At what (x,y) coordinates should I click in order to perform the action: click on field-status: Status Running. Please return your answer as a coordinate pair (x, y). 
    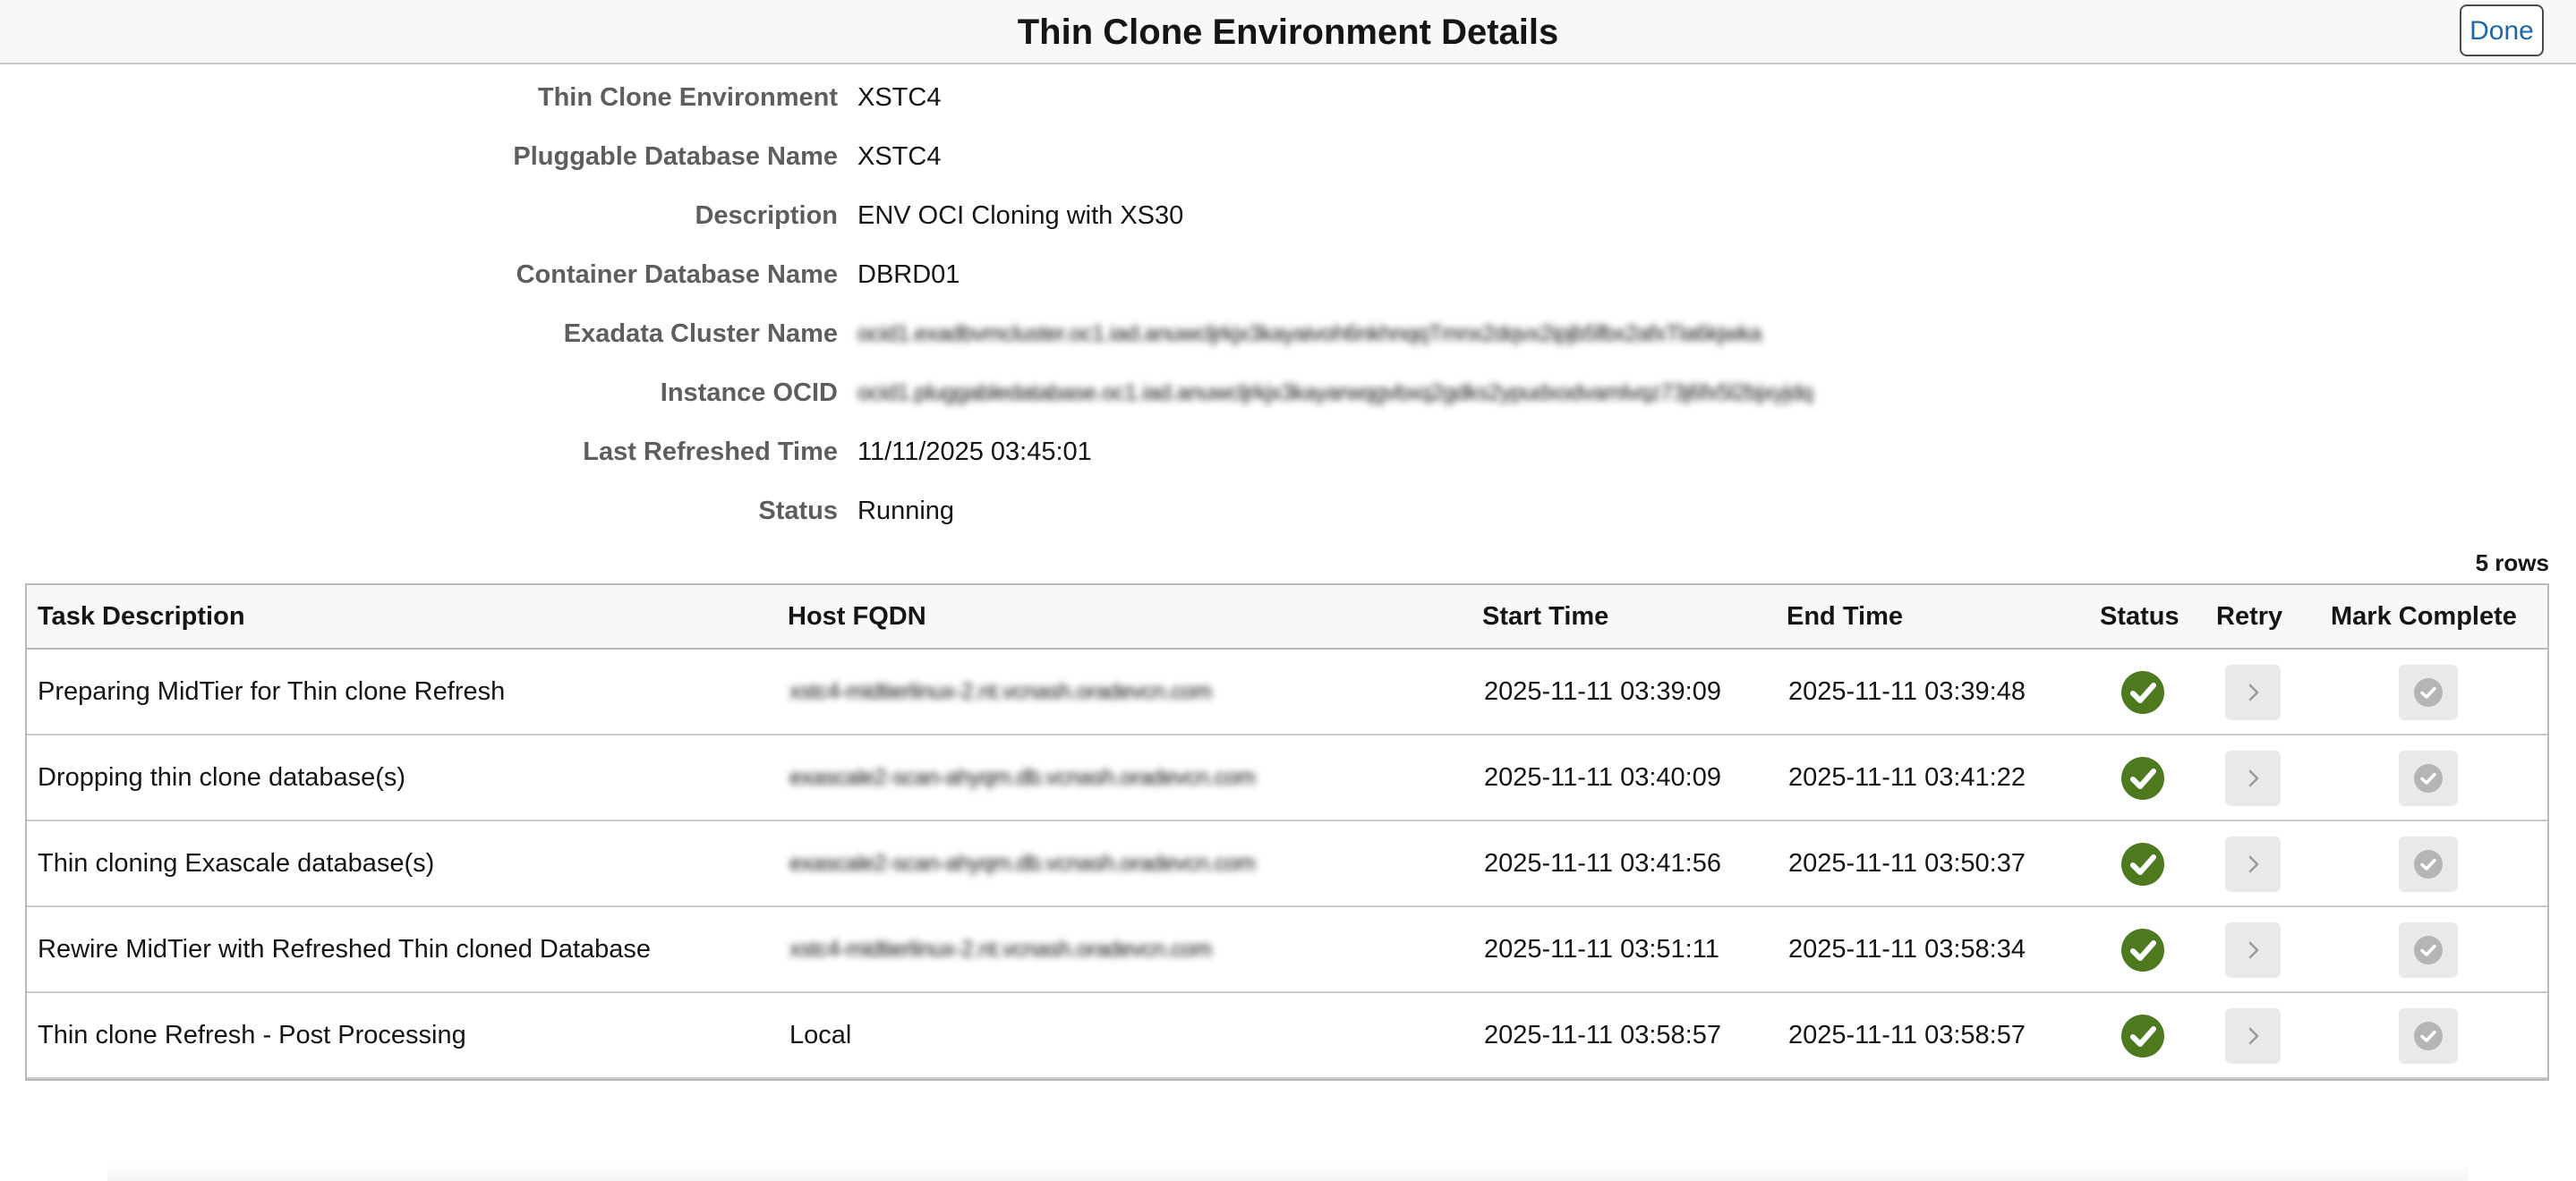
    Looking at the image, I should click on (1288, 511).